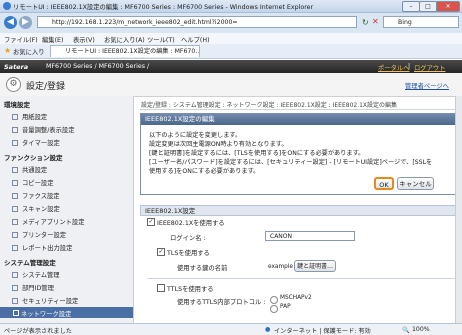 The image size is (462, 335). What do you see at coordinates (231, 85) in the screenshot?
I see `page-header: ⚙ 設定/登録 管理者ページへ` at bounding box center [231, 85].